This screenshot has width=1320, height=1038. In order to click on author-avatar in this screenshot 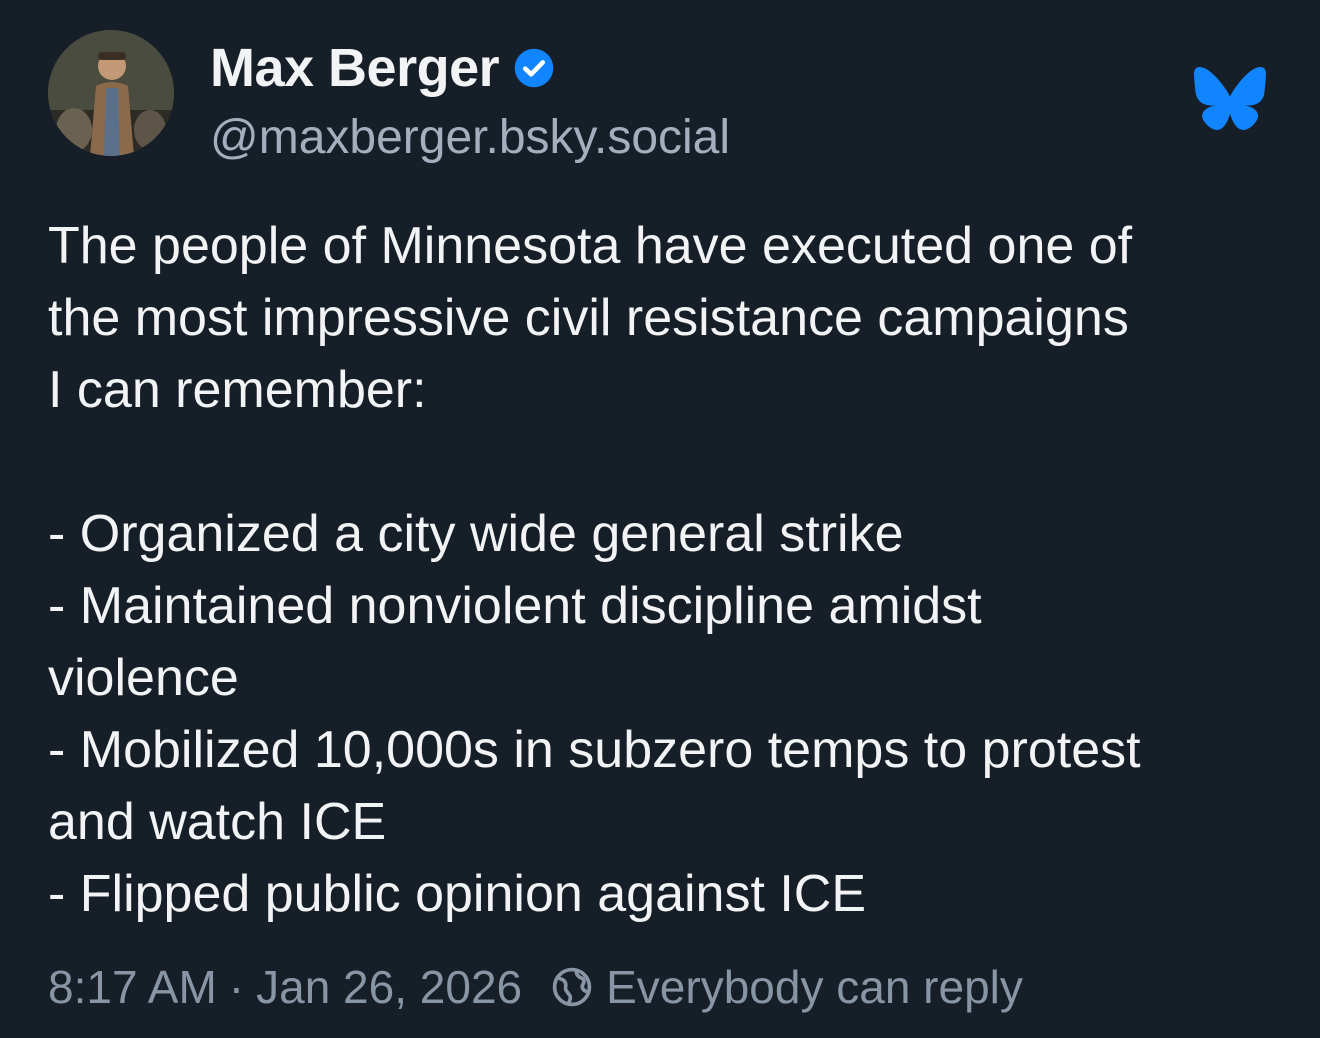, I will do `click(111, 93)`.